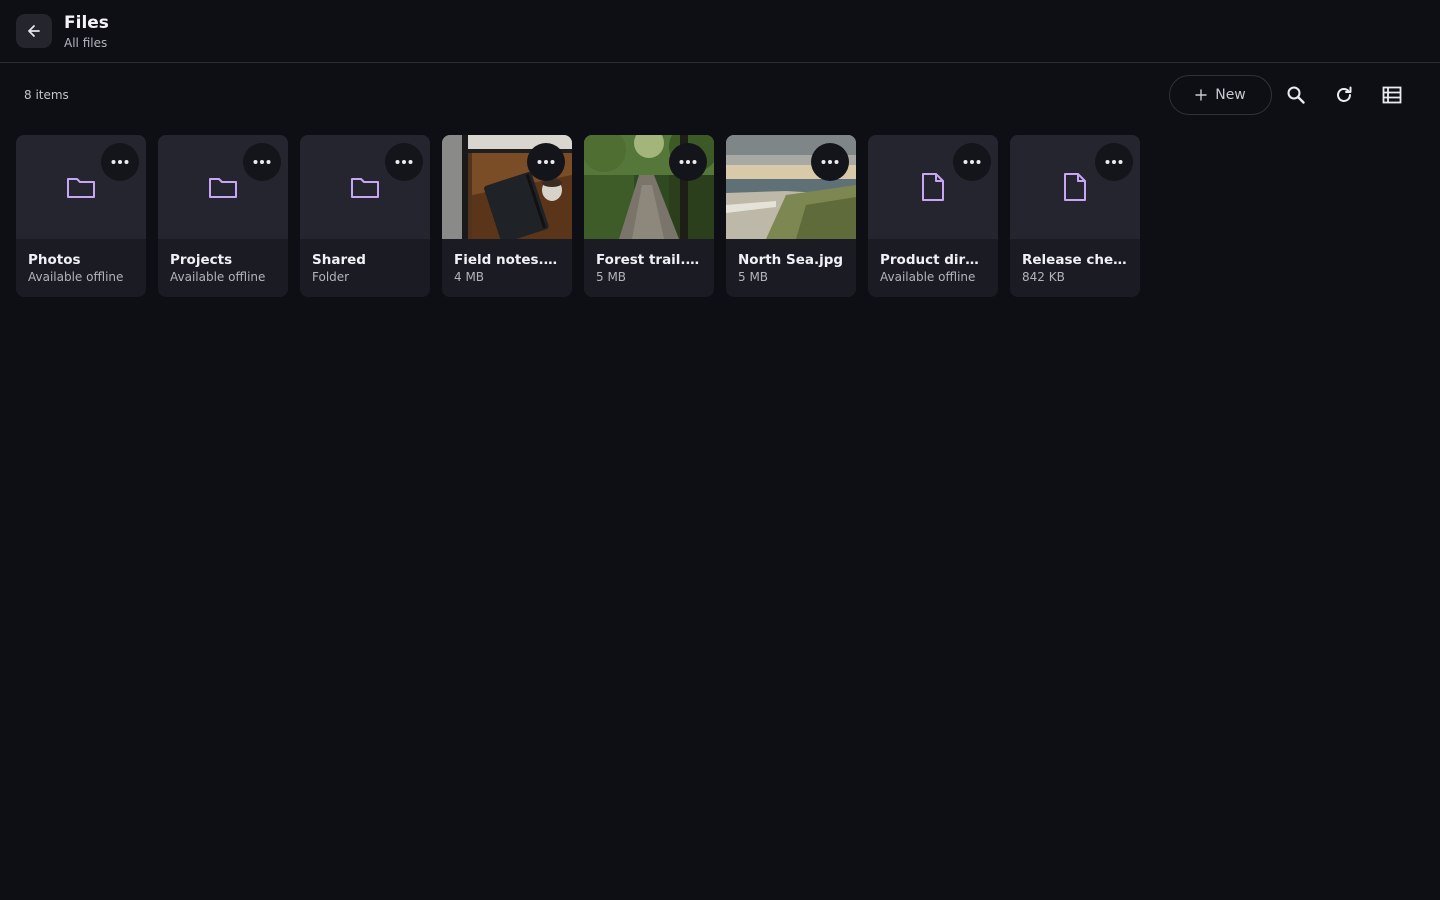 The height and width of the screenshot is (900, 1440). I want to click on file-card-projects: Projects Available offline, so click(223, 216).